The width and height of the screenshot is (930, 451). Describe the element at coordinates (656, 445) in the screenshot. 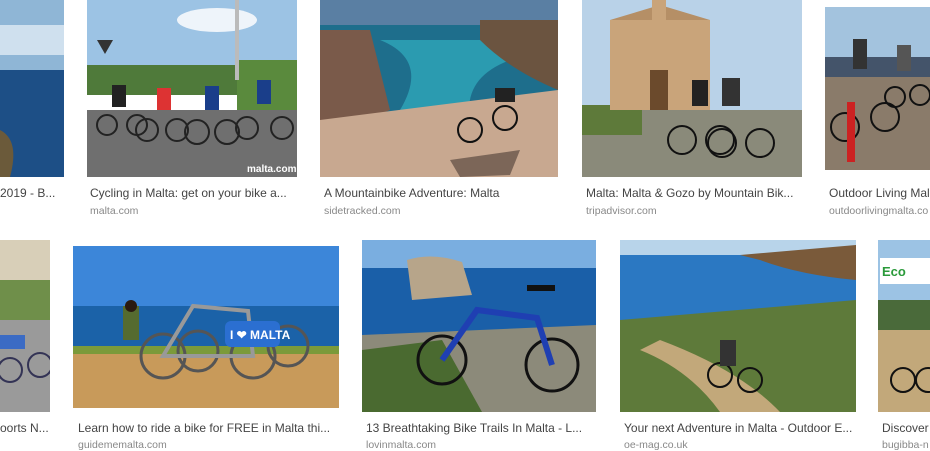

I see `result-source: oe-mag.co.uk` at that location.